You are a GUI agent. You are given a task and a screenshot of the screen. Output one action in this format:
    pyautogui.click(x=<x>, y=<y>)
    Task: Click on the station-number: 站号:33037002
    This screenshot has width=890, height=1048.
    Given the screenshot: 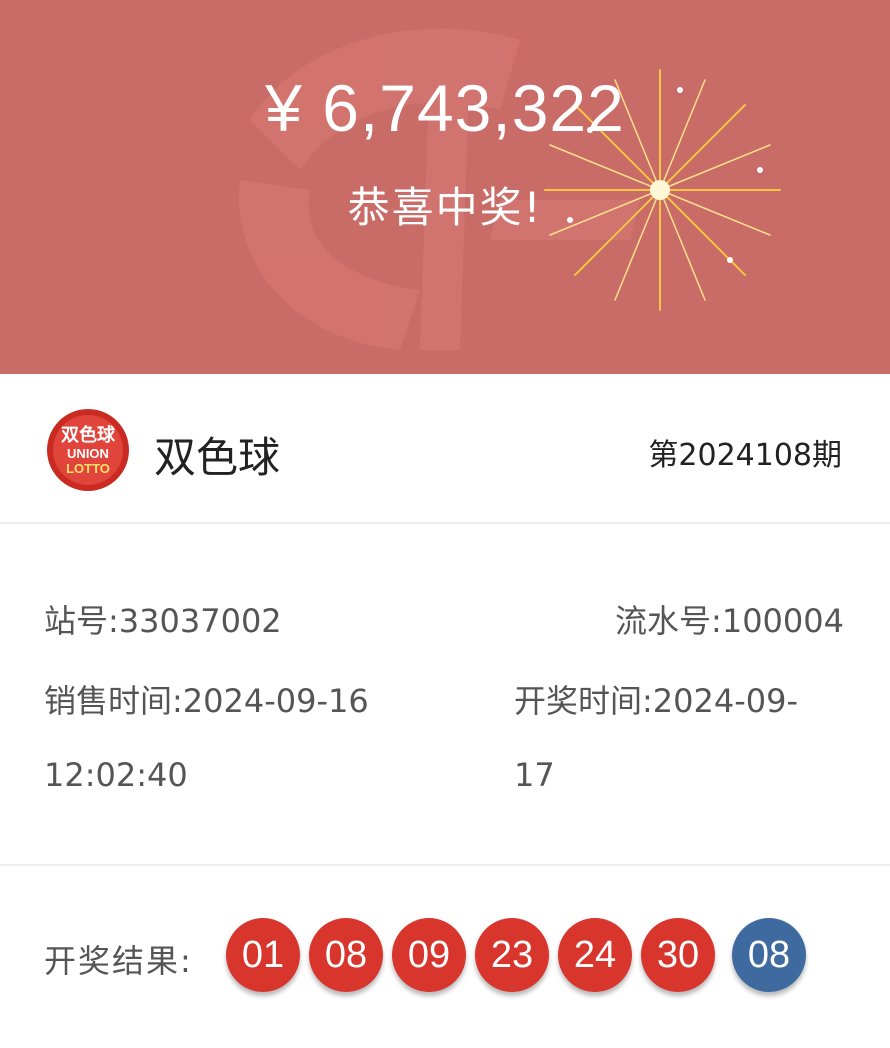 What is the action you would take?
    pyautogui.click(x=163, y=621)
    